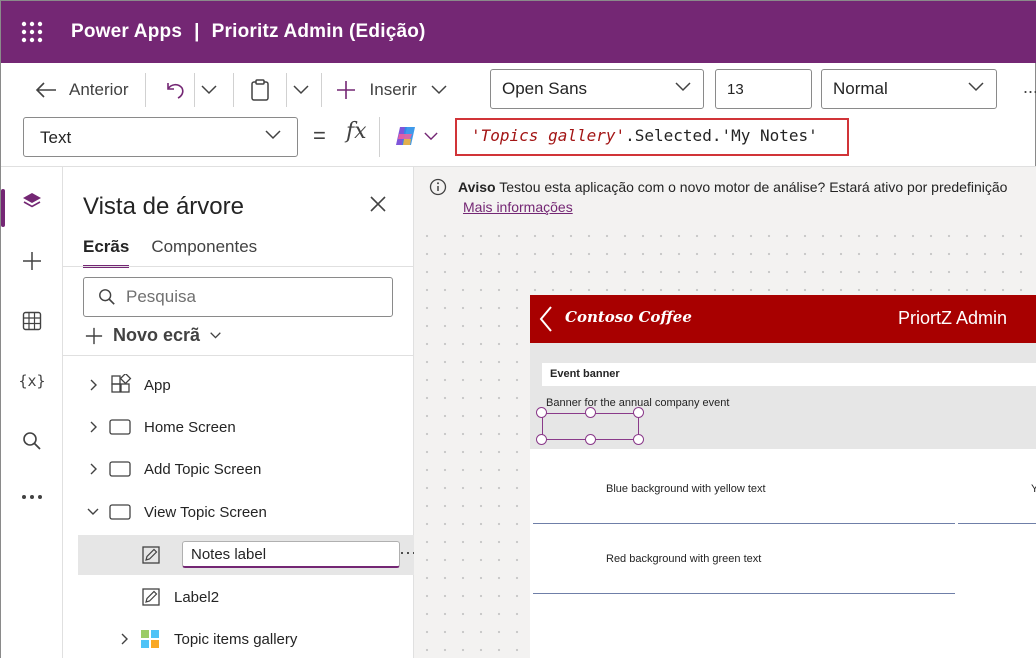 The image size is (1036, 658). What do you see at coordinates (32, 261) in the screenshot?
I see `insert-rail-button` at bounding box center [32, 261].